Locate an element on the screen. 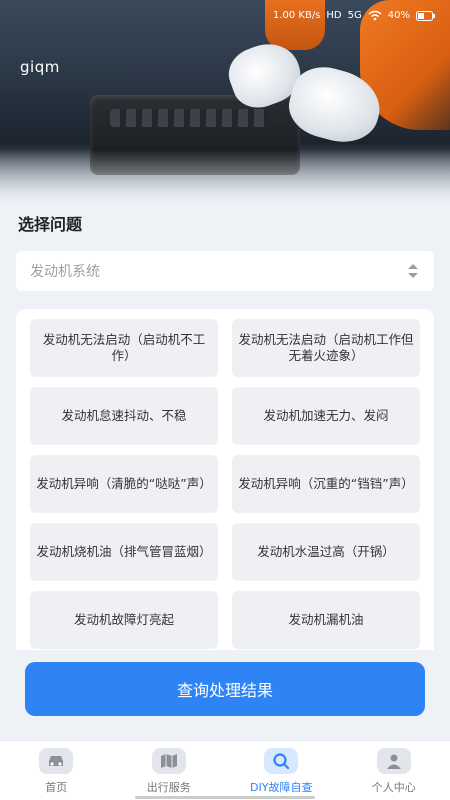 The height and width of the screenshot is (800, 450). tab-label: DIY故障自查 is located at coordinates (281, 787).